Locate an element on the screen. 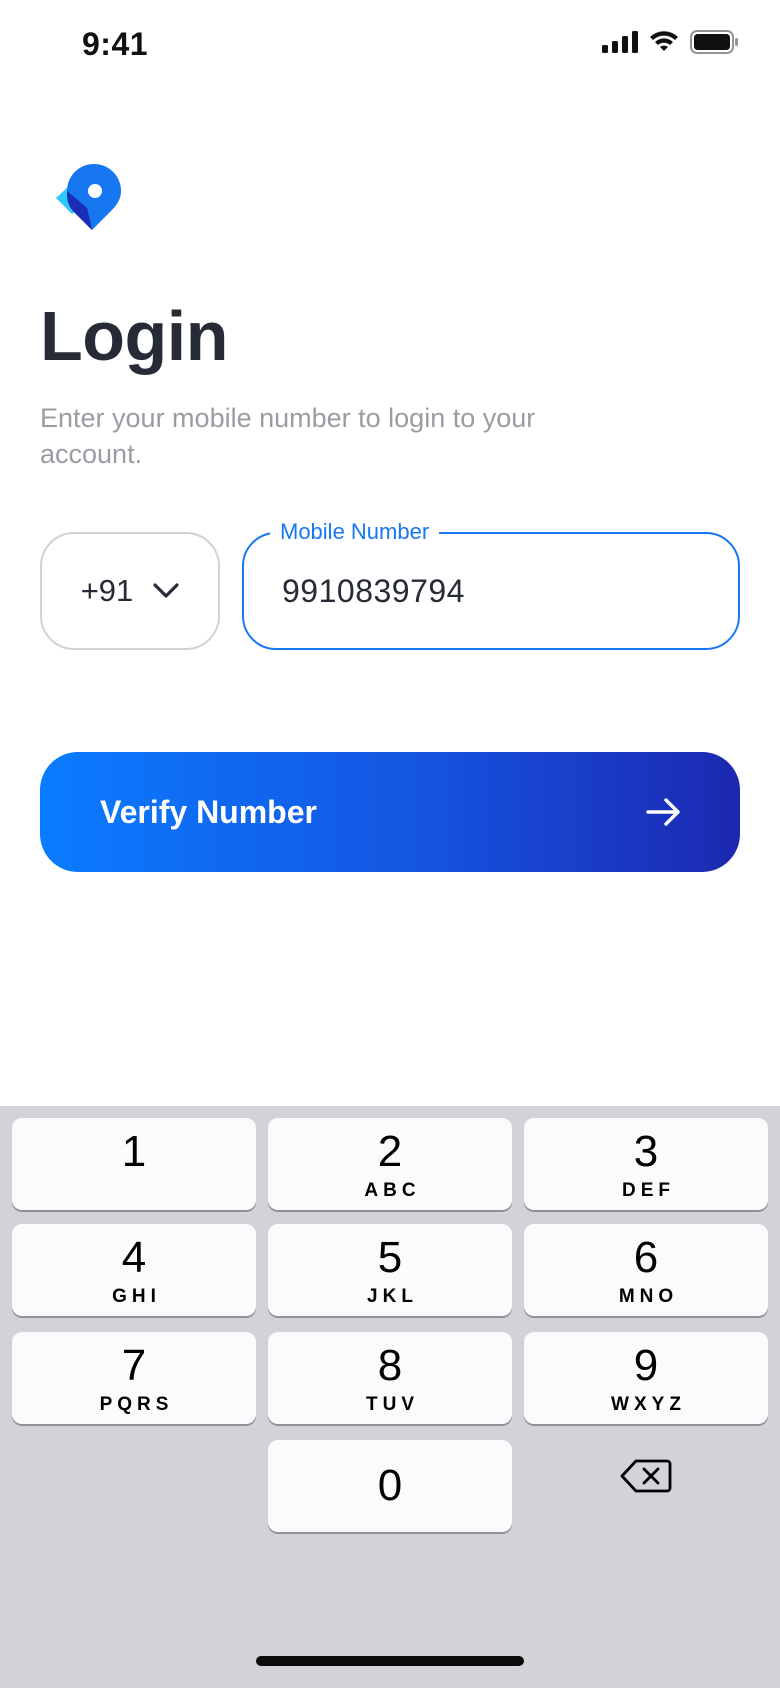  key-digit: 0 is located at coordinates (390, 1485).